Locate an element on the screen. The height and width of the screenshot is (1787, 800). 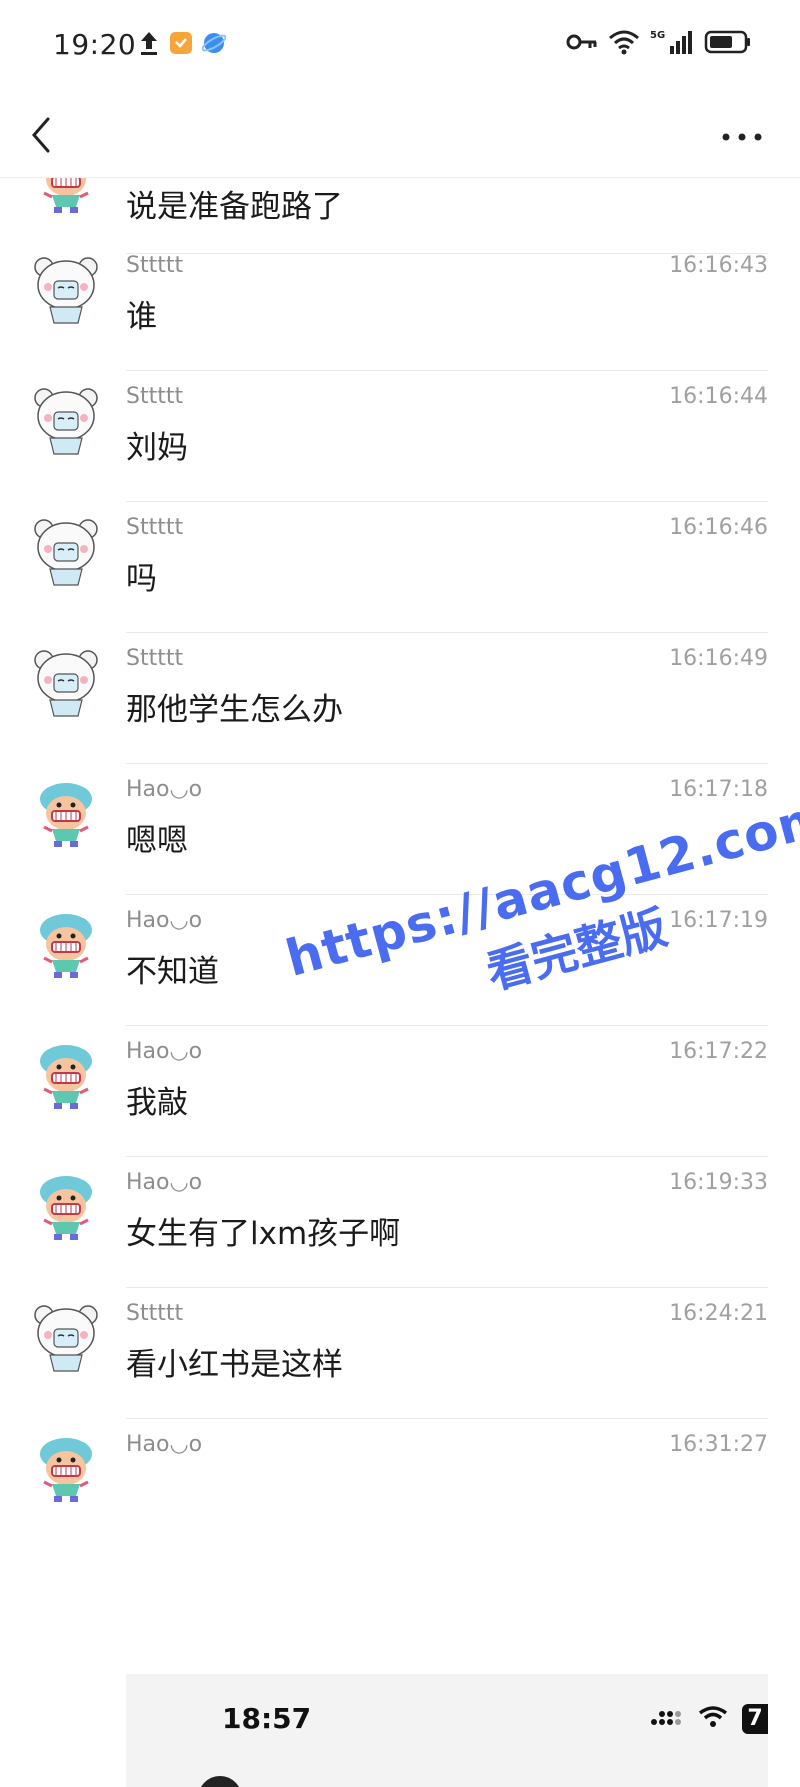
nav-bar is located at coordinates (400, 136).